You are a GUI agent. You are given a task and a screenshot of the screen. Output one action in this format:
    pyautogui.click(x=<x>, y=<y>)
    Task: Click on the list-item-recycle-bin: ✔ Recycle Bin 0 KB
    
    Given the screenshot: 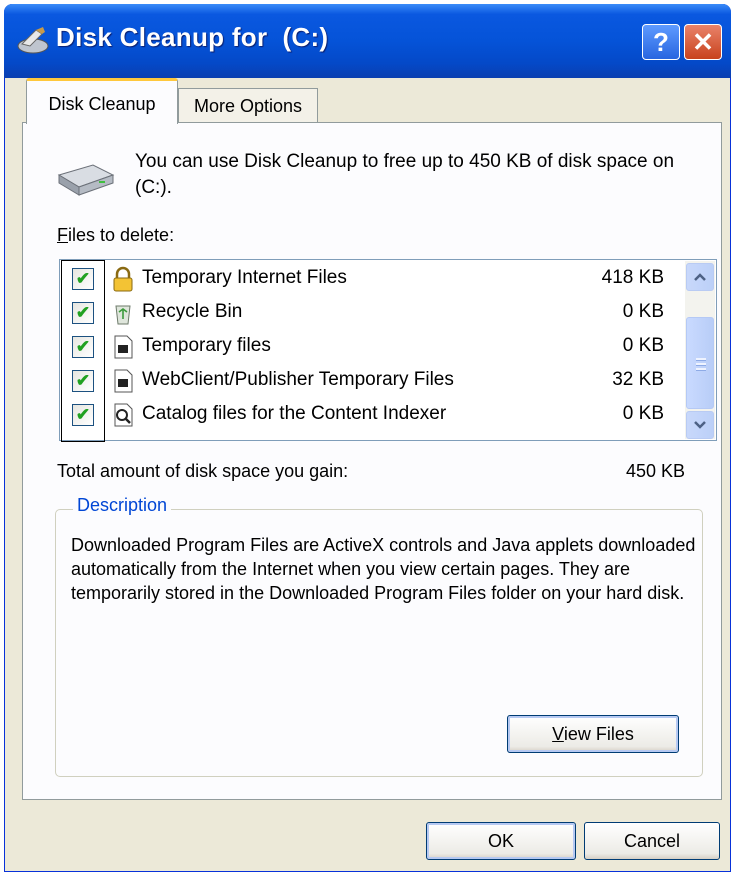 What is the action you would take?
    pyautogui.click(x=370, y=314)
    